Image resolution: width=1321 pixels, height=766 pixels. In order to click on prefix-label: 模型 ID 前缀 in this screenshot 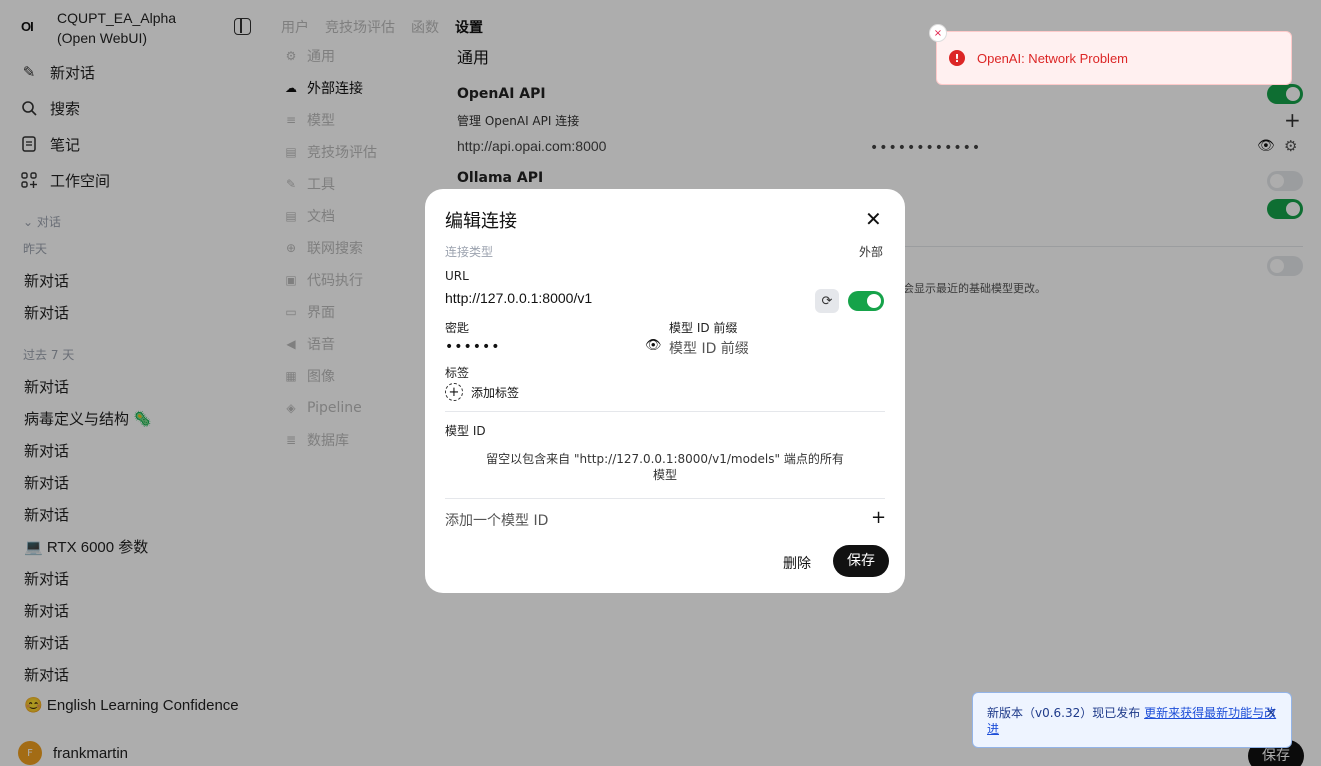, I will do `click(703, 328)`.